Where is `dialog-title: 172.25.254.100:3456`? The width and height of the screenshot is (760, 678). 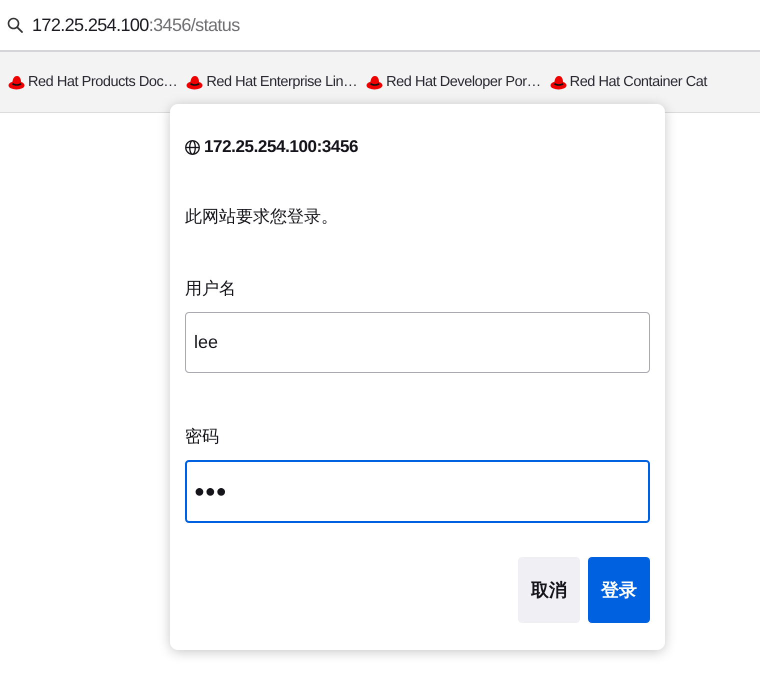
dialog-title: 172.25.254.100:3456 is located at coordinates (281, 147).